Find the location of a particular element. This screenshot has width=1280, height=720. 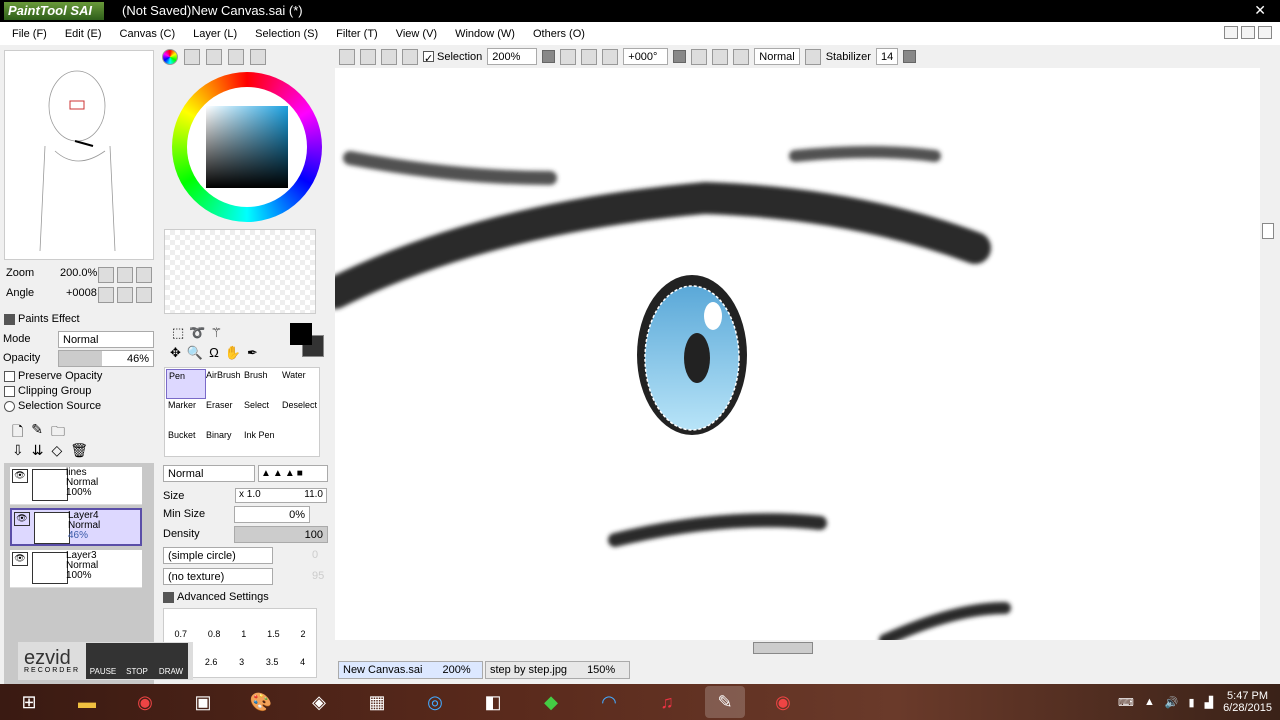

color-wheel is located at coordinates (247, 147).